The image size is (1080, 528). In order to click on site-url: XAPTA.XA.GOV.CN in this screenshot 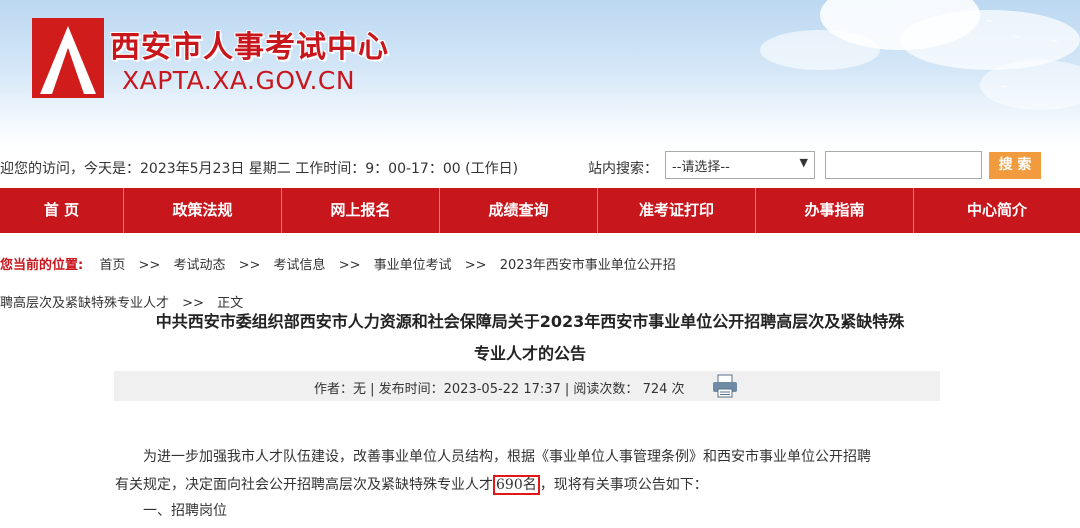, I will do `click(239, 80)`.